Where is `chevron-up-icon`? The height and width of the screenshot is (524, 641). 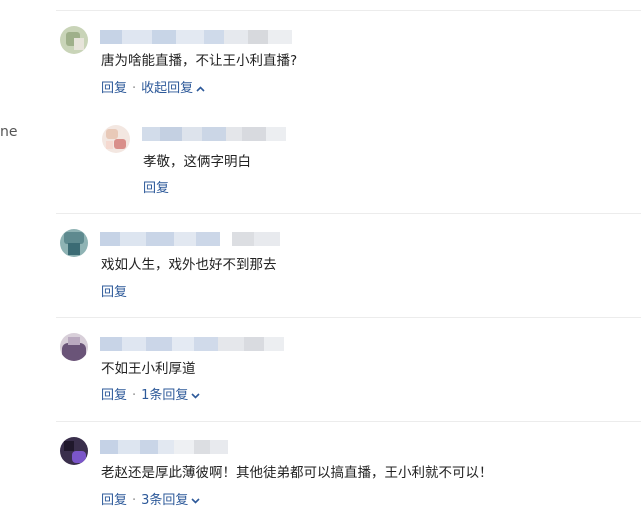 chevron-up-icon is located at coordinates (200, 90).